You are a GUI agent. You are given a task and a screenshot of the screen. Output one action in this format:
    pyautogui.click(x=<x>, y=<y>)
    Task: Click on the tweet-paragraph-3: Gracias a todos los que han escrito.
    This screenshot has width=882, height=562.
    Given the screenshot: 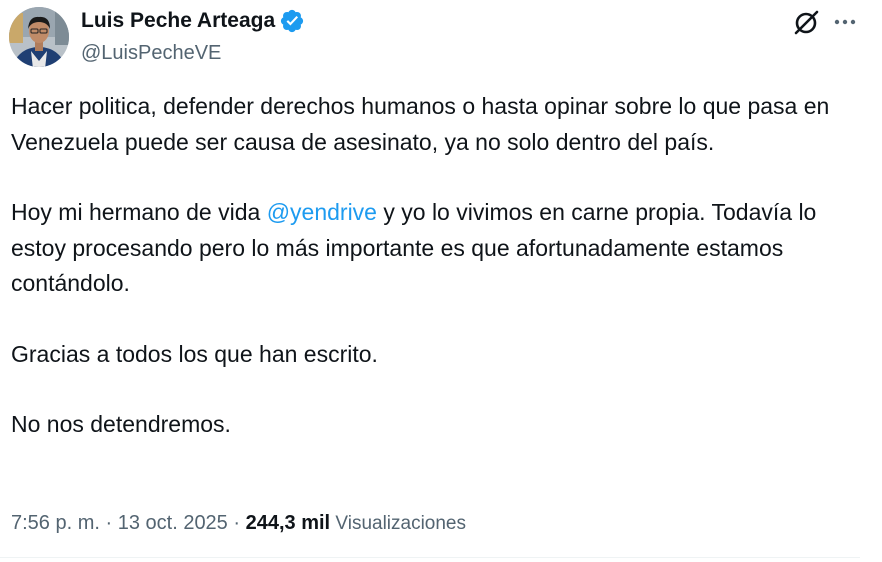 What is the action you would take?
    pyautogui.click(x=194, y=353)
    